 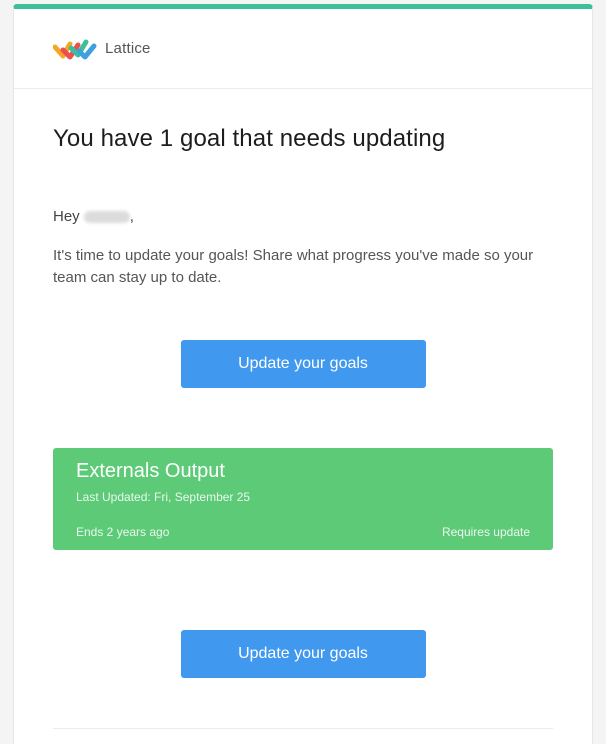 What do you see at coordinates (303, 728) in the screenshot?
I see `footer-divider` at bounding box center [303, 728].